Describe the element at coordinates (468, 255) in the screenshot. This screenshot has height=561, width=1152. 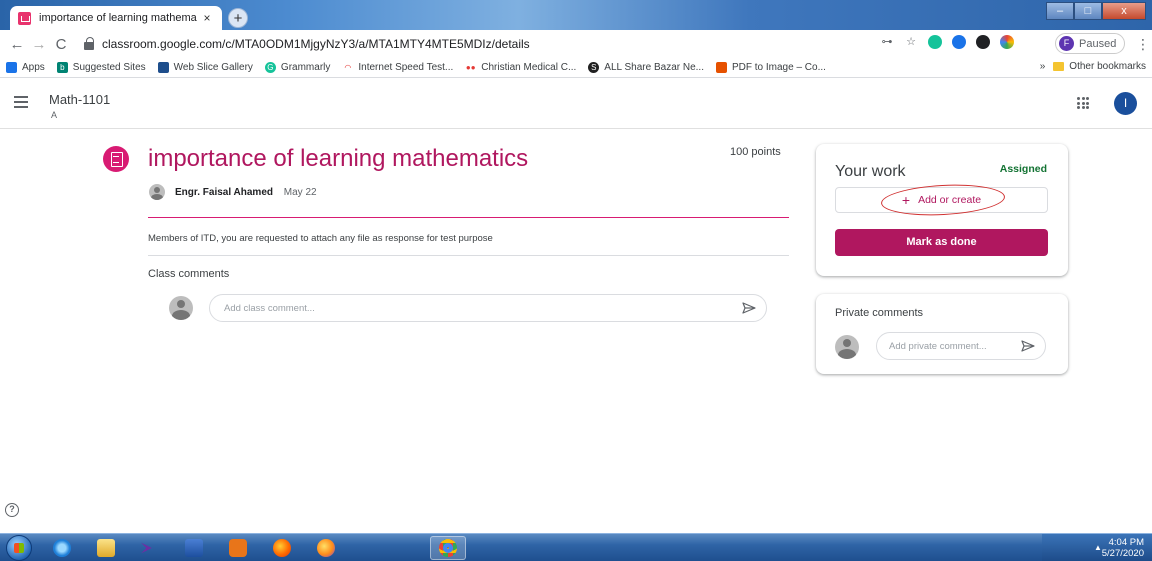
I see `description-divider` at that location.